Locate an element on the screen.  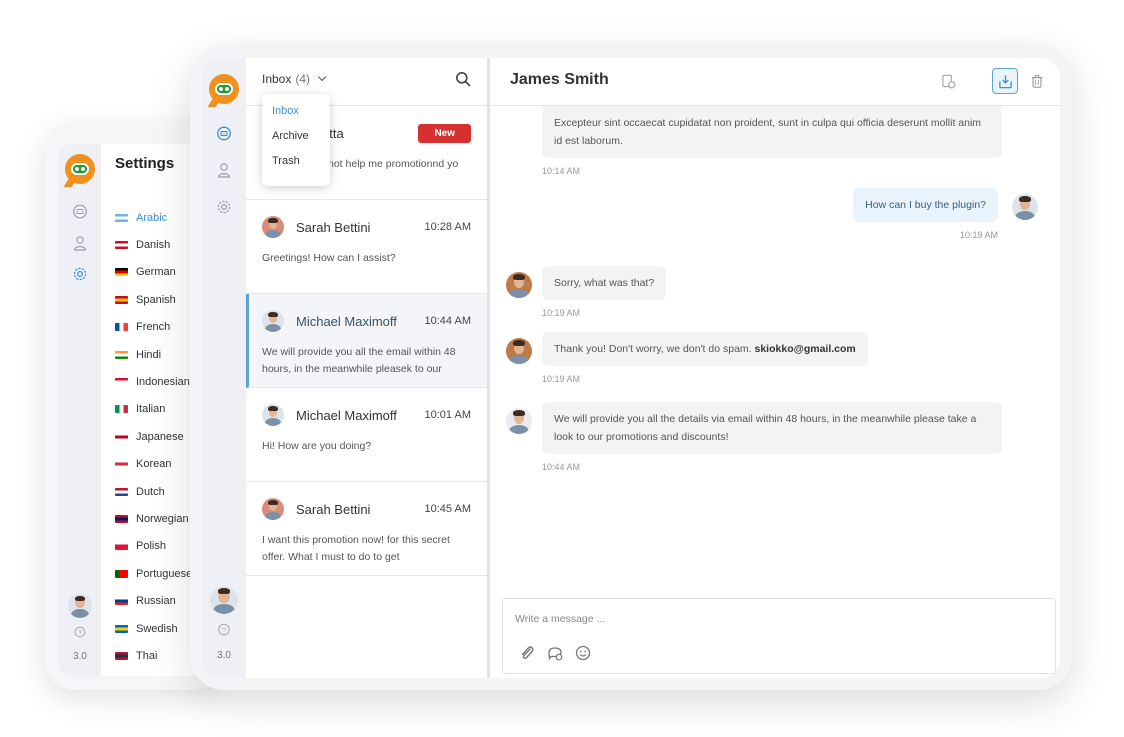
chat-title: James Smith is located at coordinates (559, 79).